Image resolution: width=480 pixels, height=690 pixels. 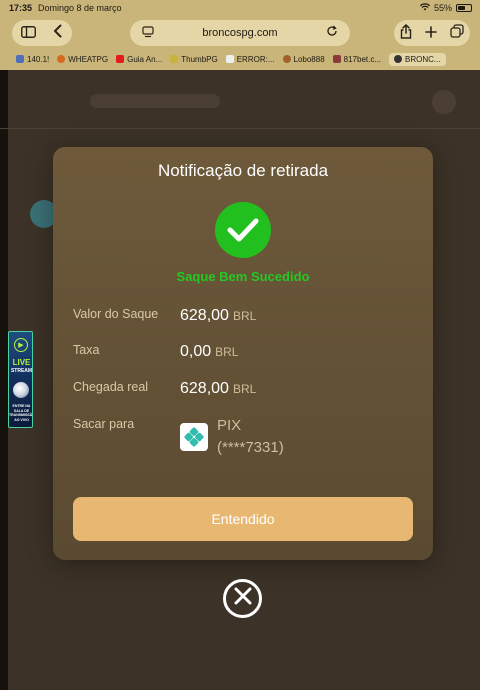 I want to click on success-status: Saque Bem Sucedido, so click(x=243, y=276).